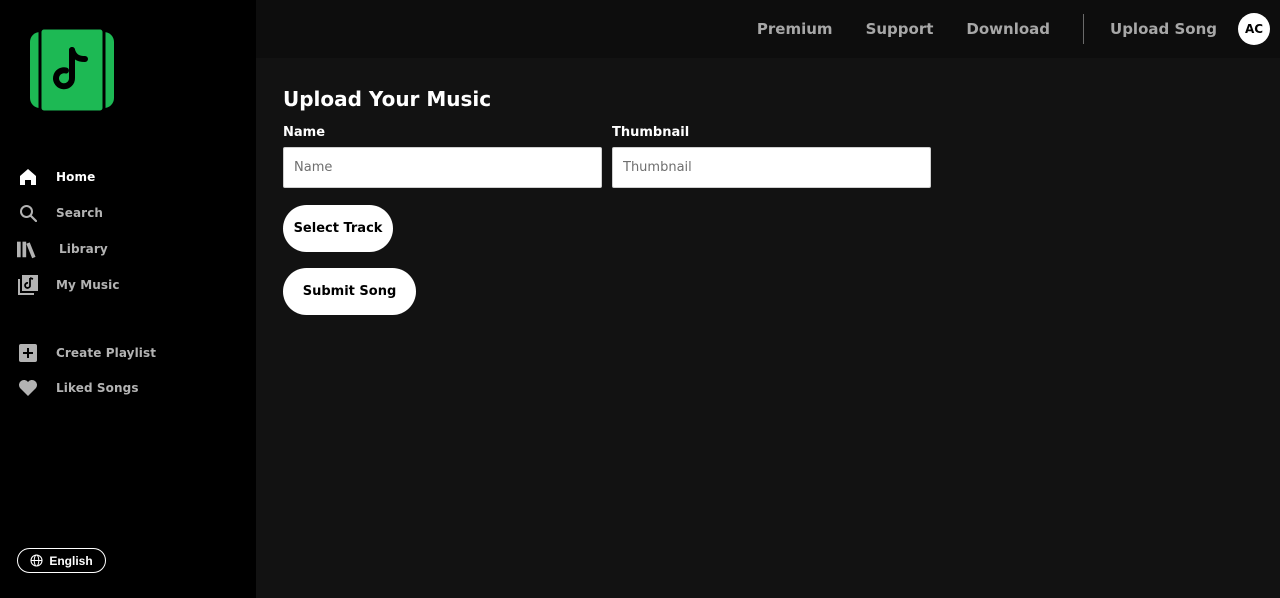  I want to click on home-icon, so click(28, 177).